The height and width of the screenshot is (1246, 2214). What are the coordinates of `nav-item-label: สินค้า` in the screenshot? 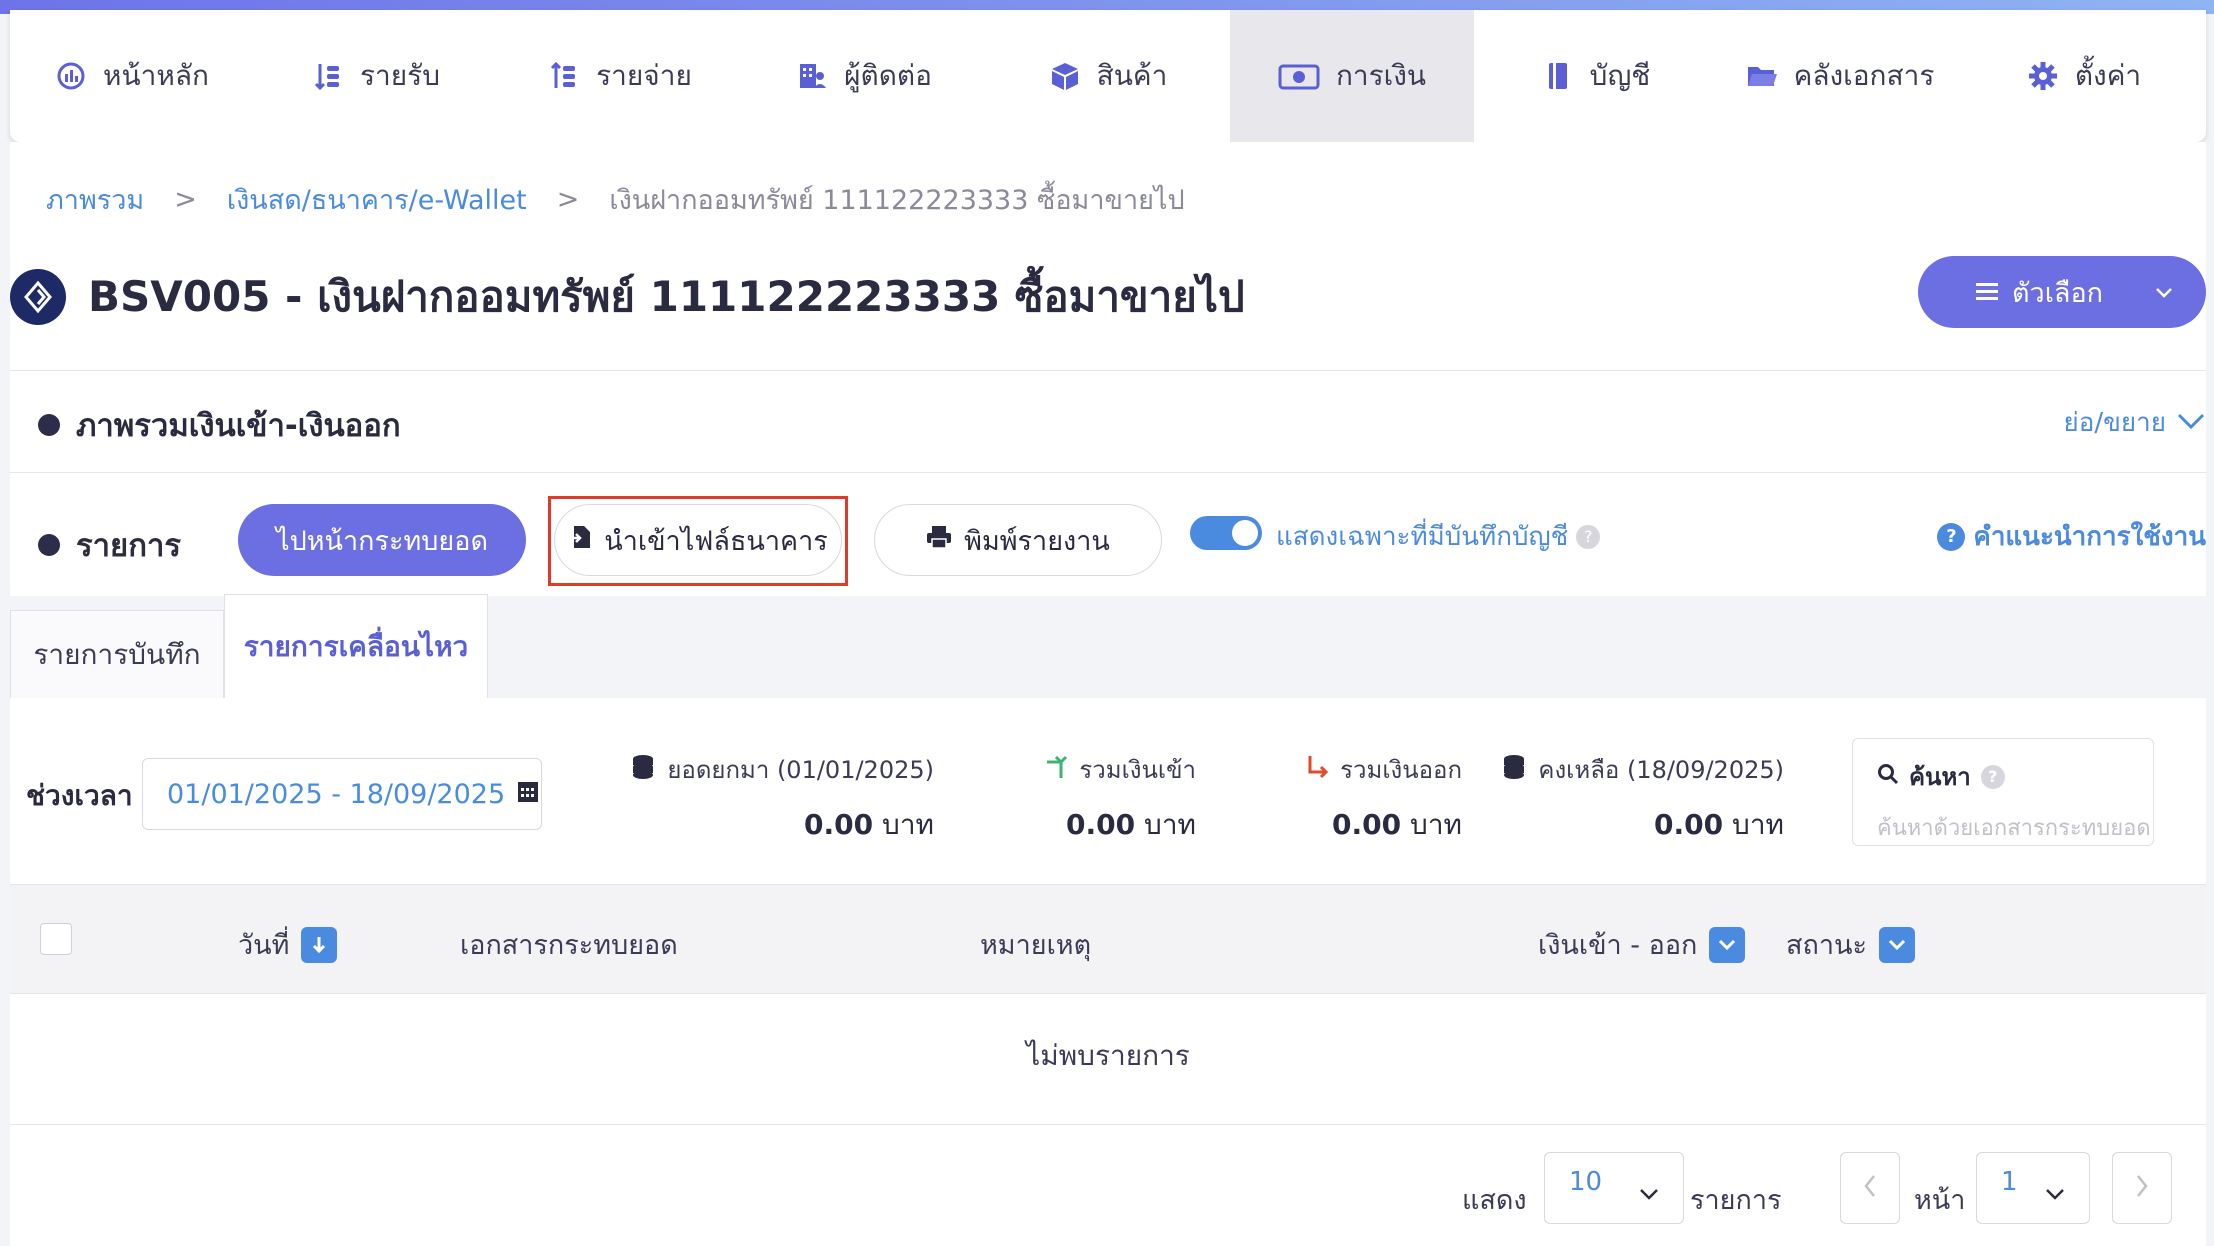 It's located at (1132, 75).